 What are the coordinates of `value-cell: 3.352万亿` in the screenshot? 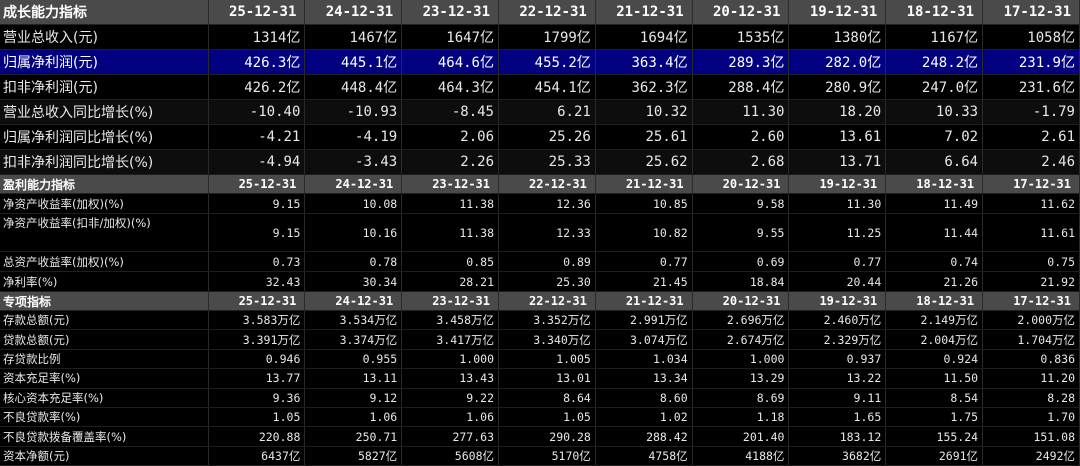 It's located at (547, 320).